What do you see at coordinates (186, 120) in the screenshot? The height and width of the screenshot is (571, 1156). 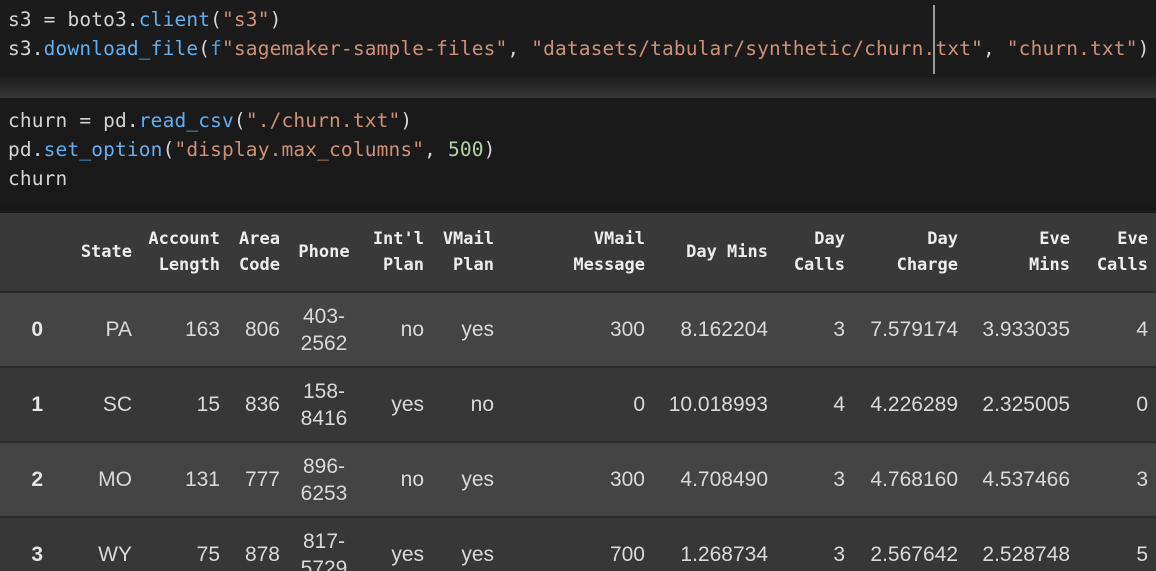 I see `code-token-function: read_csv` at bounding box center [186, 120].